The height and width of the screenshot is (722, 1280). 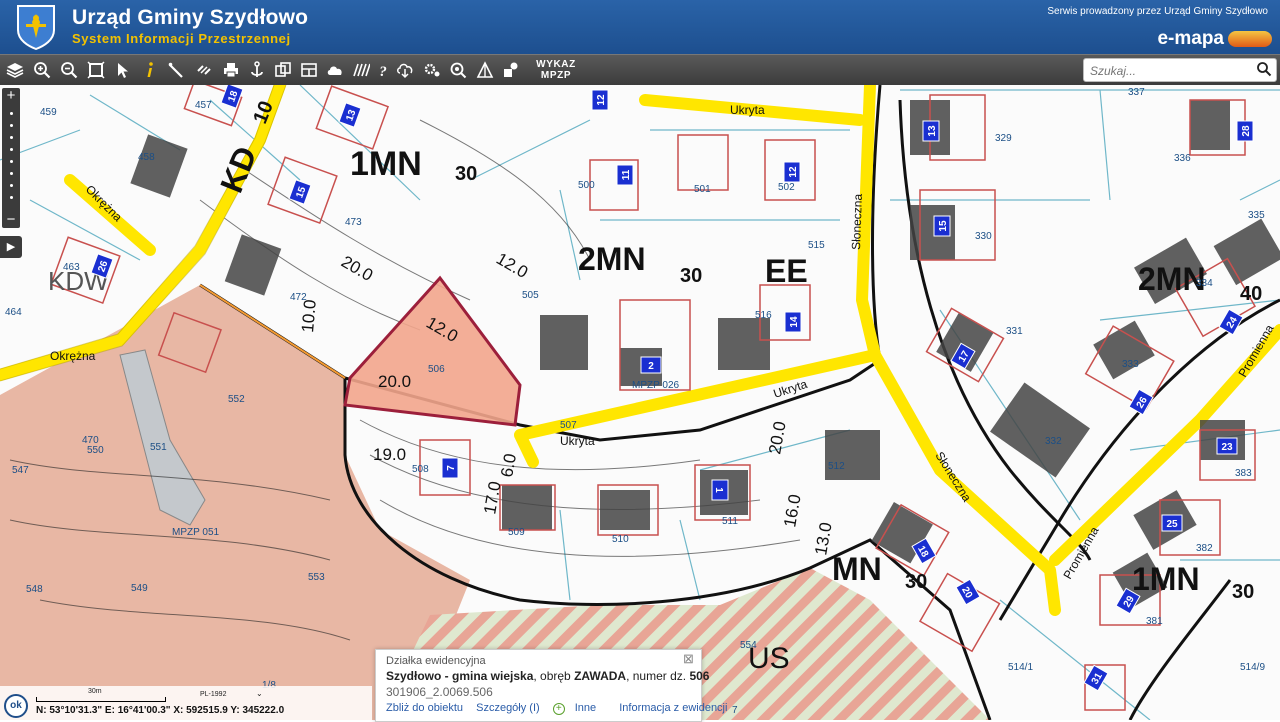 I want to click on parcel-number: 457, so click(x=203, y=105).